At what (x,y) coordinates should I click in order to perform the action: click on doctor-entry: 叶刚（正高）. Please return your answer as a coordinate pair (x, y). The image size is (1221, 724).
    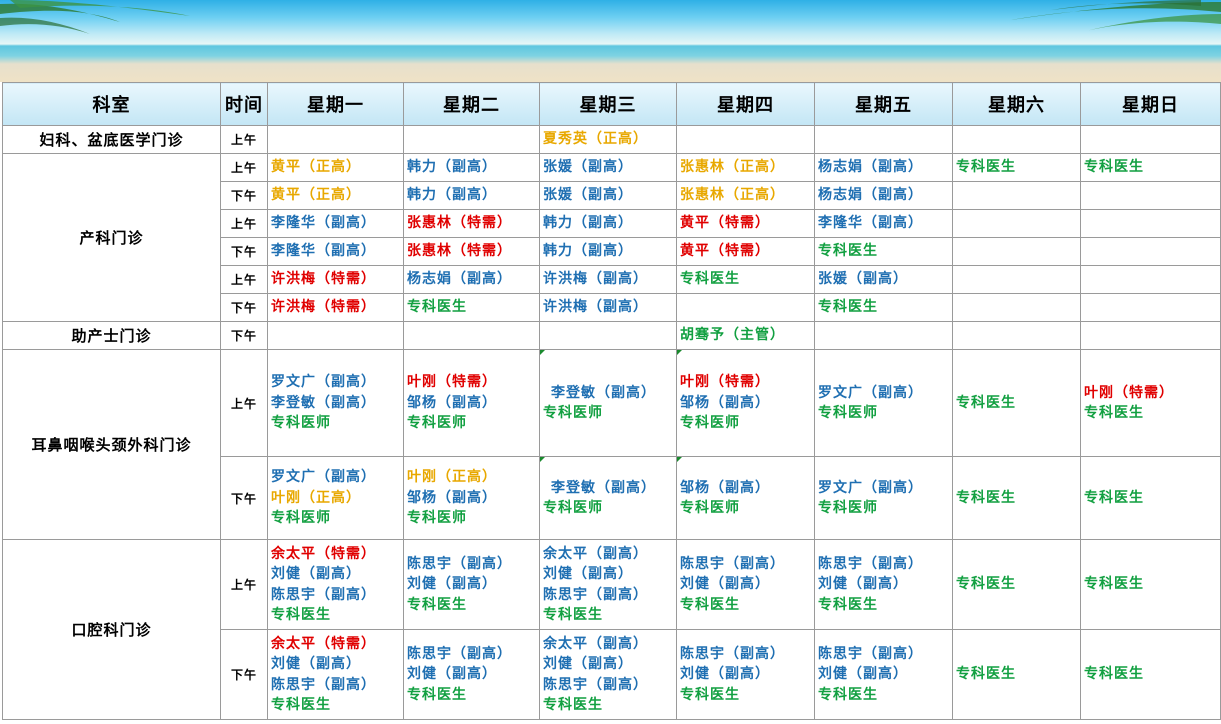
    Looking at the image, I should click on (316, 497).